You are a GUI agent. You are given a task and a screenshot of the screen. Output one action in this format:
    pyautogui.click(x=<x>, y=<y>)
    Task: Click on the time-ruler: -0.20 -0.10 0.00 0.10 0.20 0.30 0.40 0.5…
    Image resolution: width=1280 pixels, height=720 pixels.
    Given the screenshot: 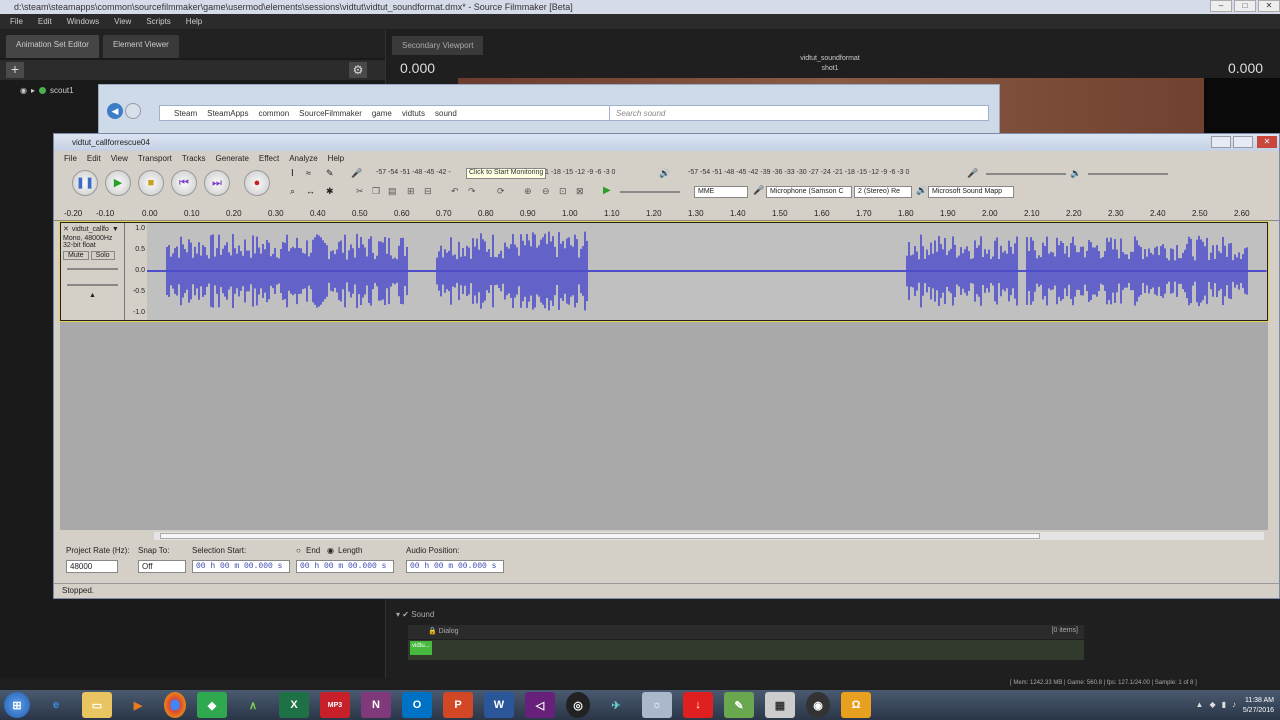 What is the action you would take?
    pyautogui.click(x=666, y=214)
    